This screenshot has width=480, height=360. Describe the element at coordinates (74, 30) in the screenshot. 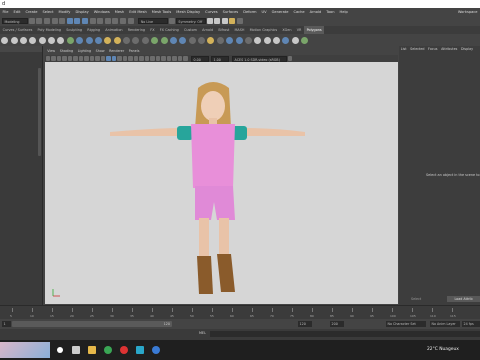

I see `shelf-tab-sculpting: Sculpting` at that location.